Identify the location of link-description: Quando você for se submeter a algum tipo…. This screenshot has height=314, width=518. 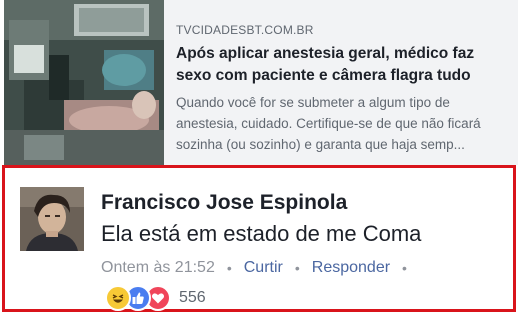
(343, 123).